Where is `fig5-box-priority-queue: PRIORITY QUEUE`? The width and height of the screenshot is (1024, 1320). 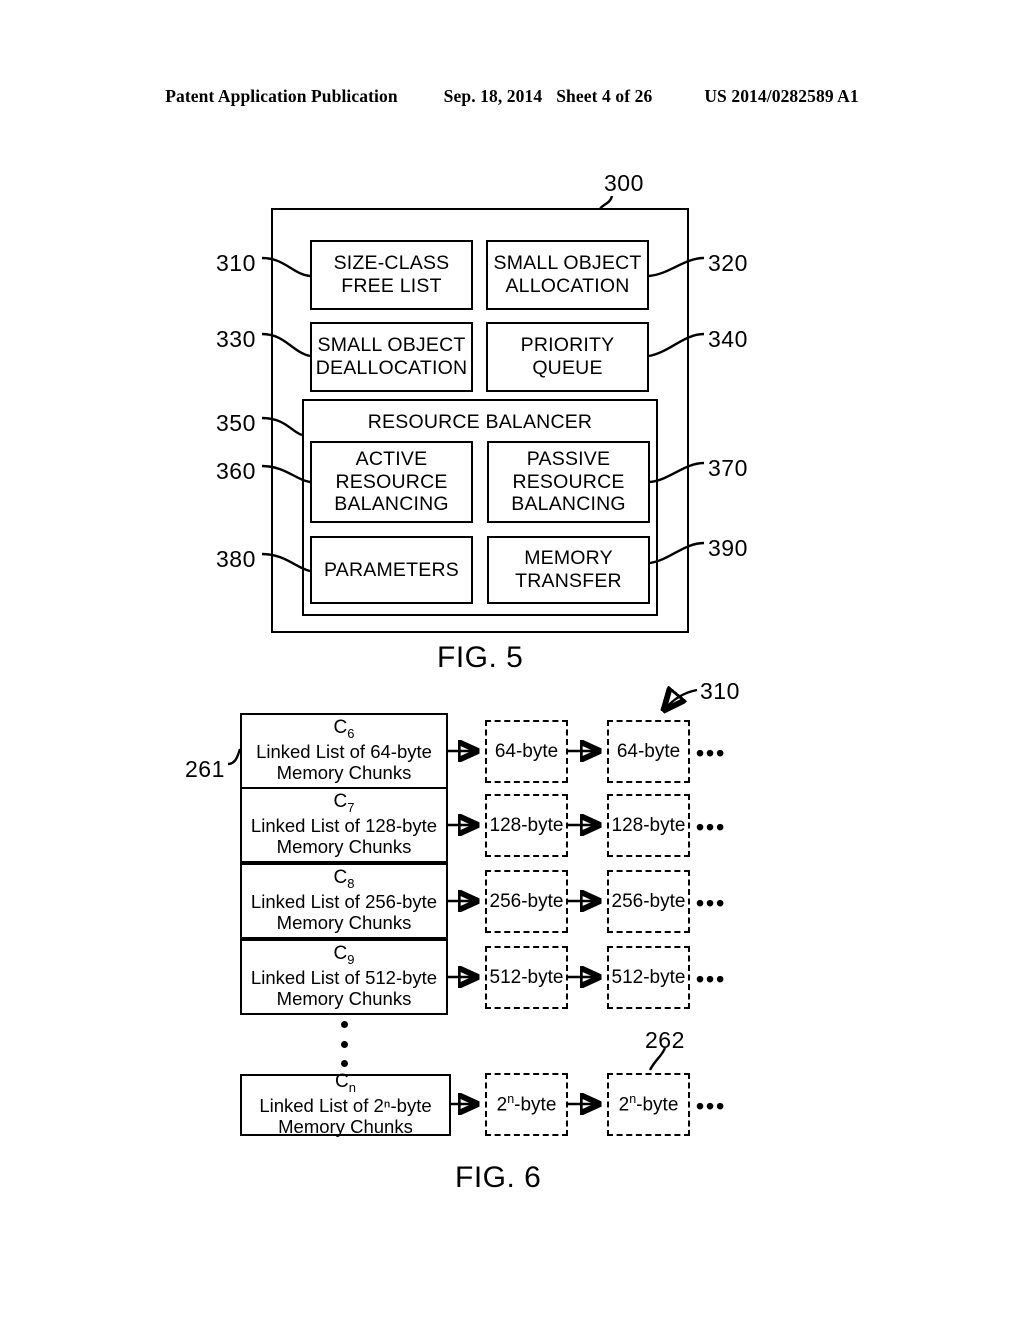
fig5-box-priority-queue: PRIORITY QUEUE is located at coordinates (567, 357).